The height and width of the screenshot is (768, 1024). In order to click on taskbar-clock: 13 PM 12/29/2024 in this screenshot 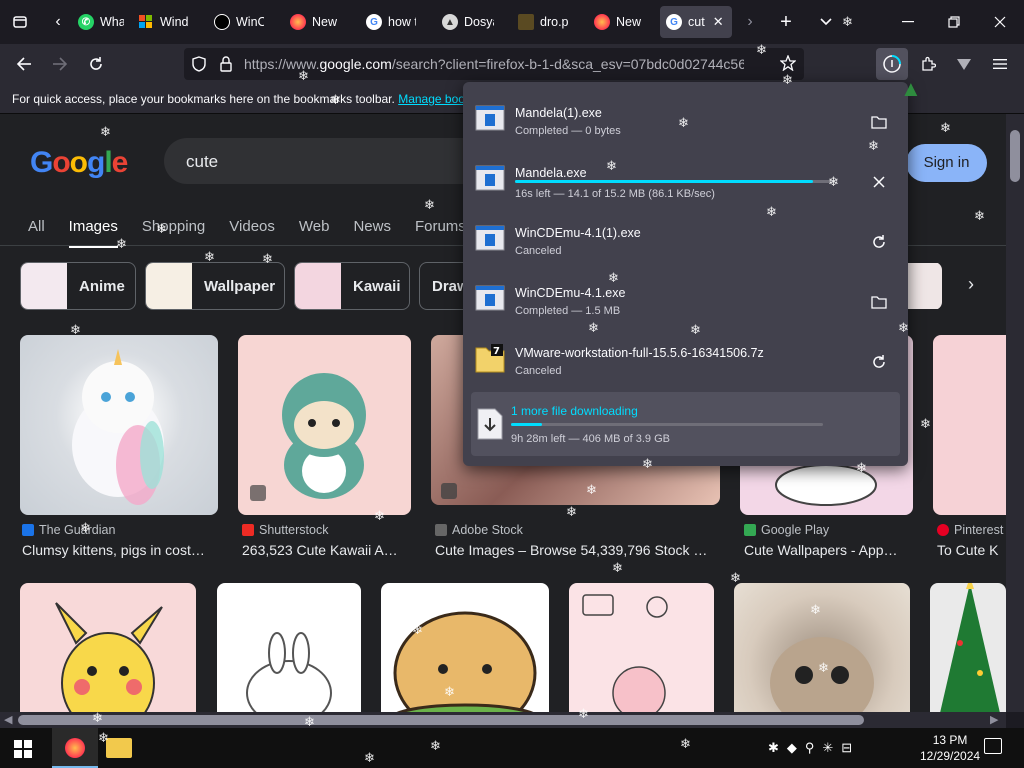, I will do `click(950, 748)`.